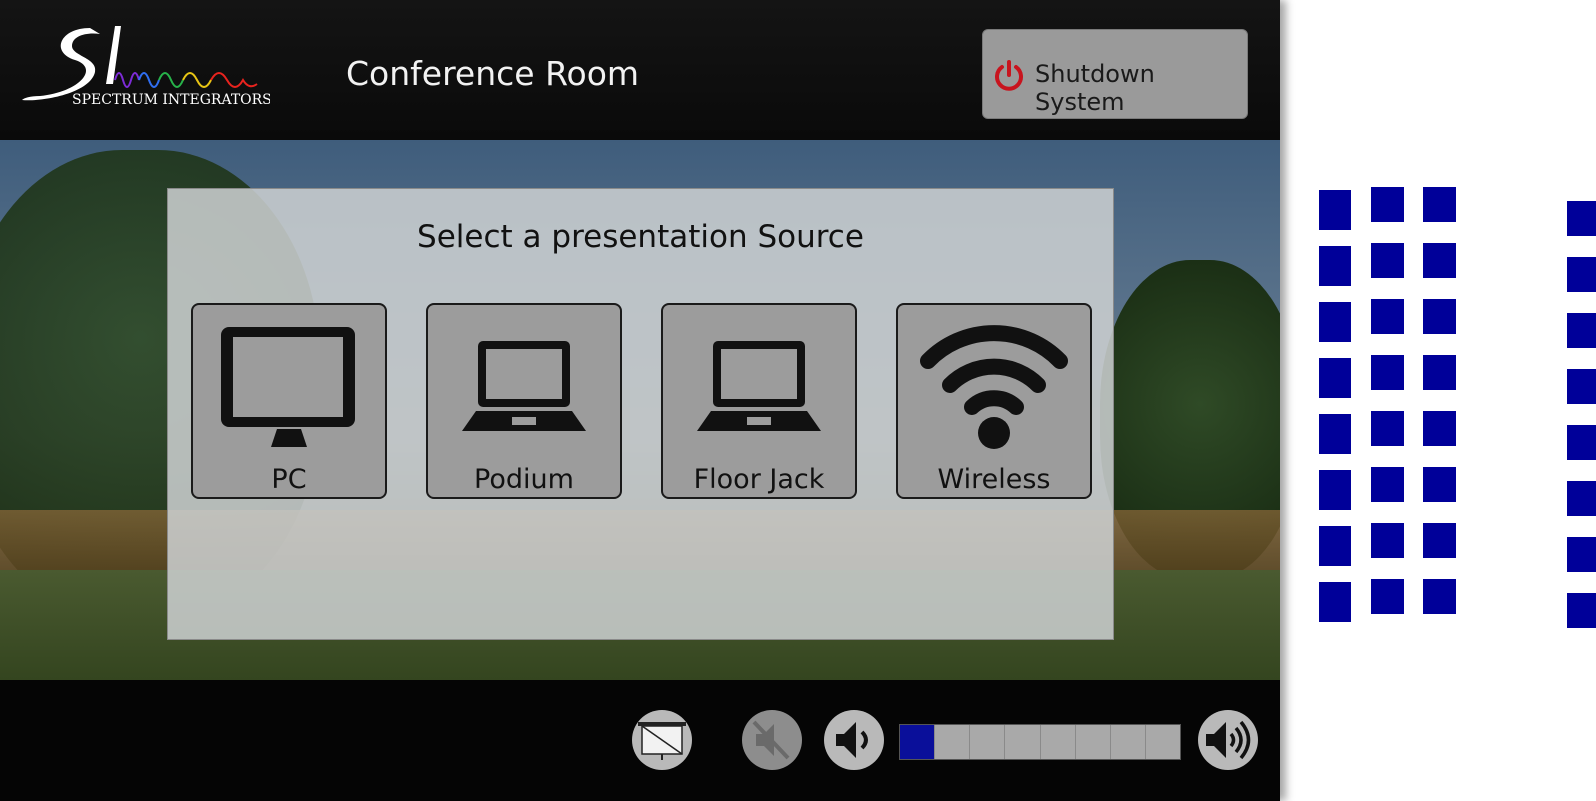 The height and width of the screenshot is (801, 1596). I want to click on power-icon, so click(1009, 75).